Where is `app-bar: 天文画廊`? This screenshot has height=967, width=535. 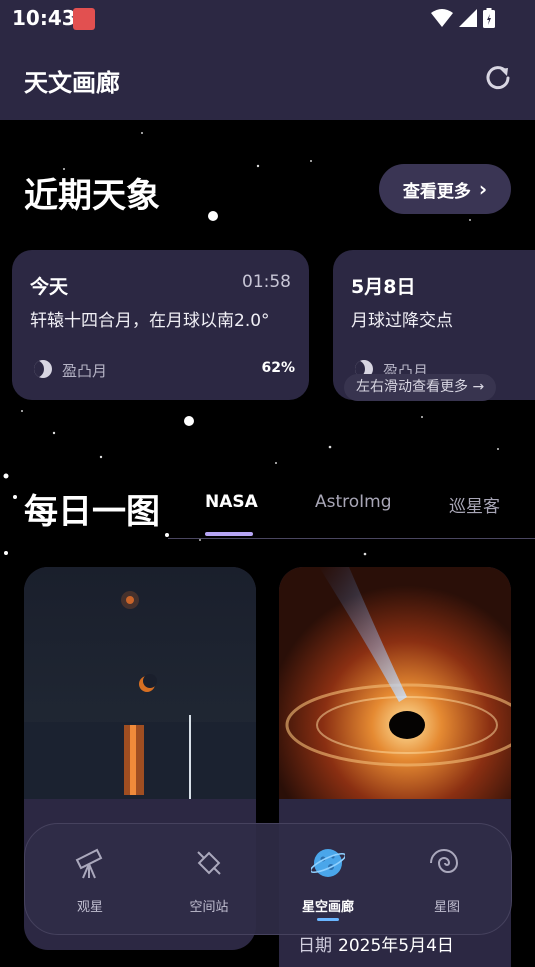 app-bar: 天文画廊 is located at coordinates (267, 79).